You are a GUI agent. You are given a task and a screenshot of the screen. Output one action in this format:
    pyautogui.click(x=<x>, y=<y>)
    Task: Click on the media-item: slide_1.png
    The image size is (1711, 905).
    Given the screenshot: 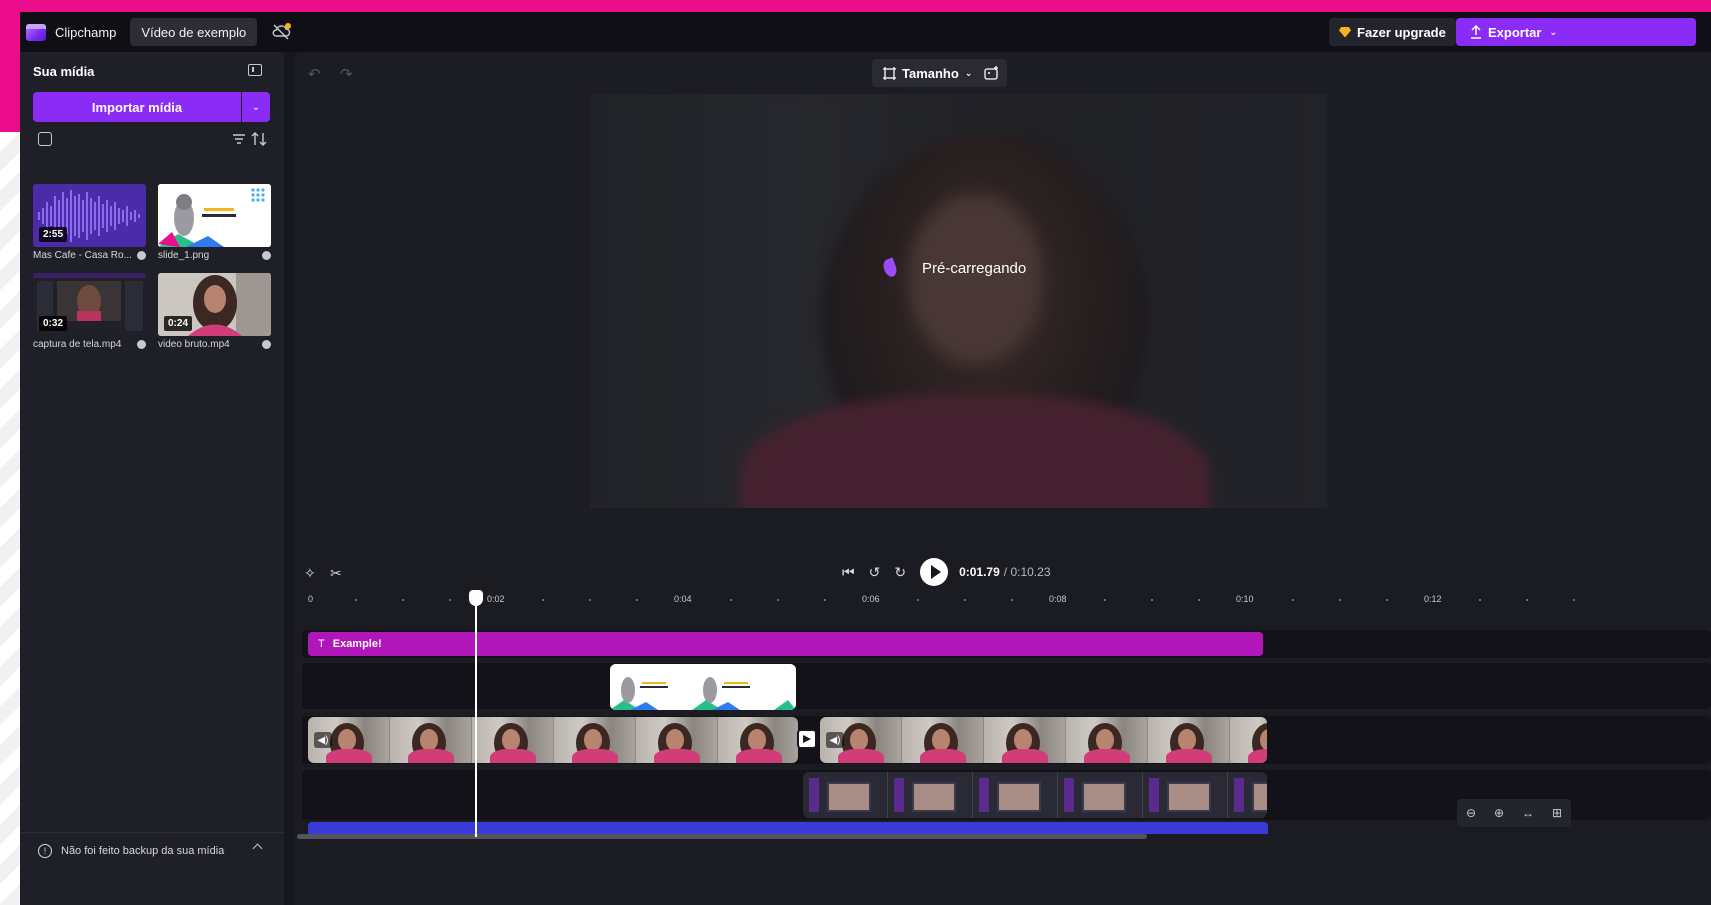 What is the action you would take?
    pyautogui.click(x=214, y=222)
    